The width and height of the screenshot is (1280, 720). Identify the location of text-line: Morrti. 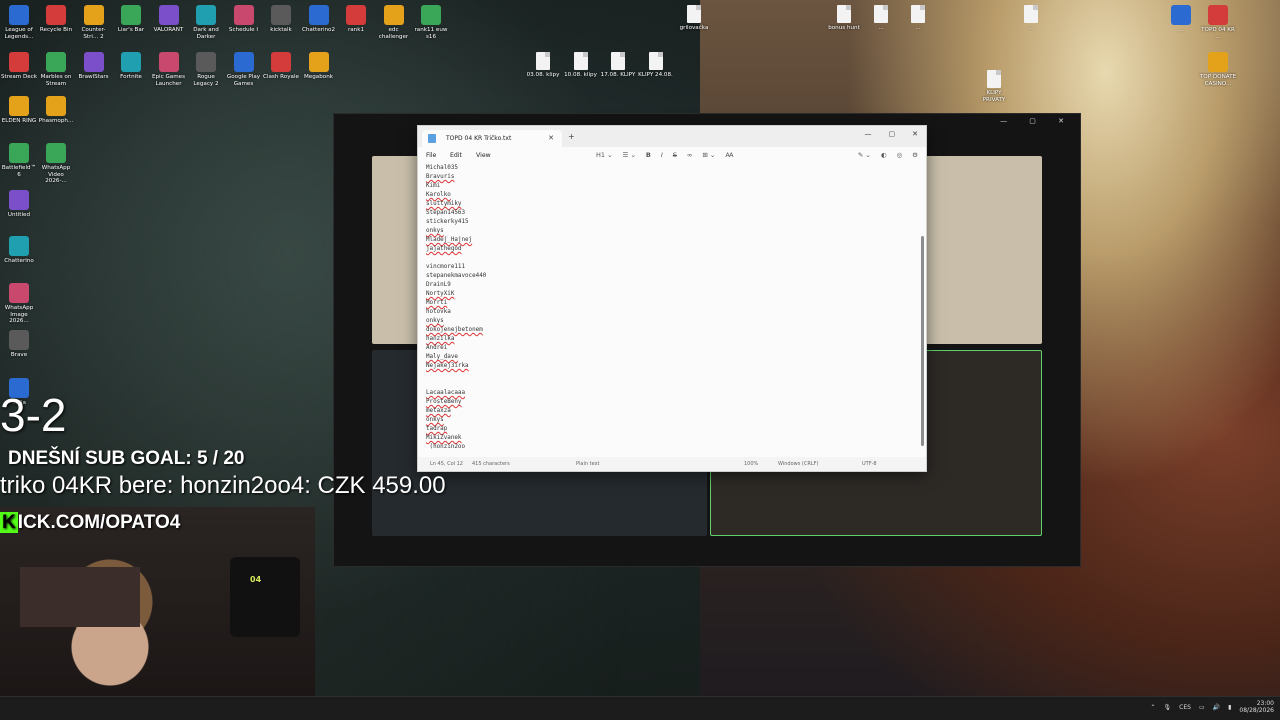
(456, 303).